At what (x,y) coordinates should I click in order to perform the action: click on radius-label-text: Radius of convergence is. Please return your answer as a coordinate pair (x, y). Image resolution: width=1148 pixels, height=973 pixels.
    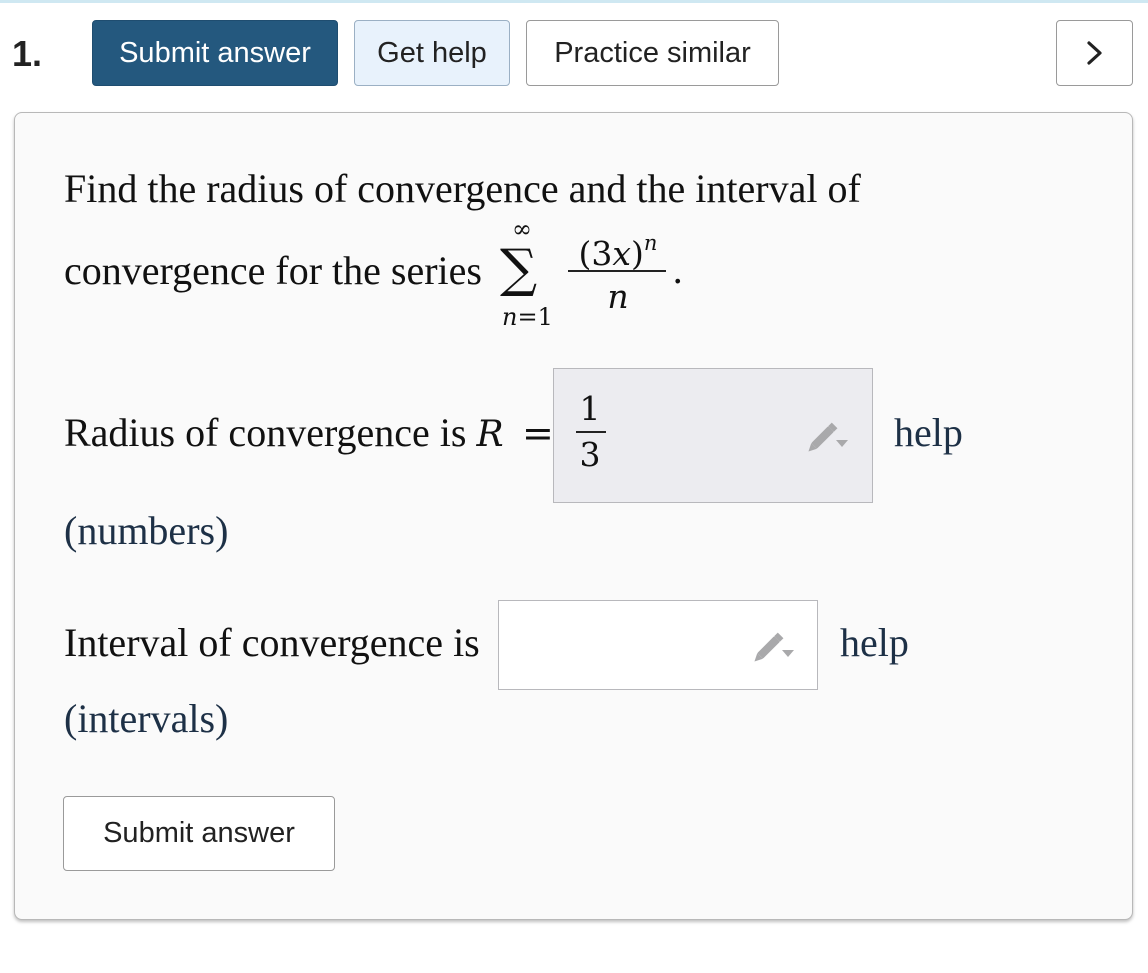
    Looking at the image, I should click on (270, 432).